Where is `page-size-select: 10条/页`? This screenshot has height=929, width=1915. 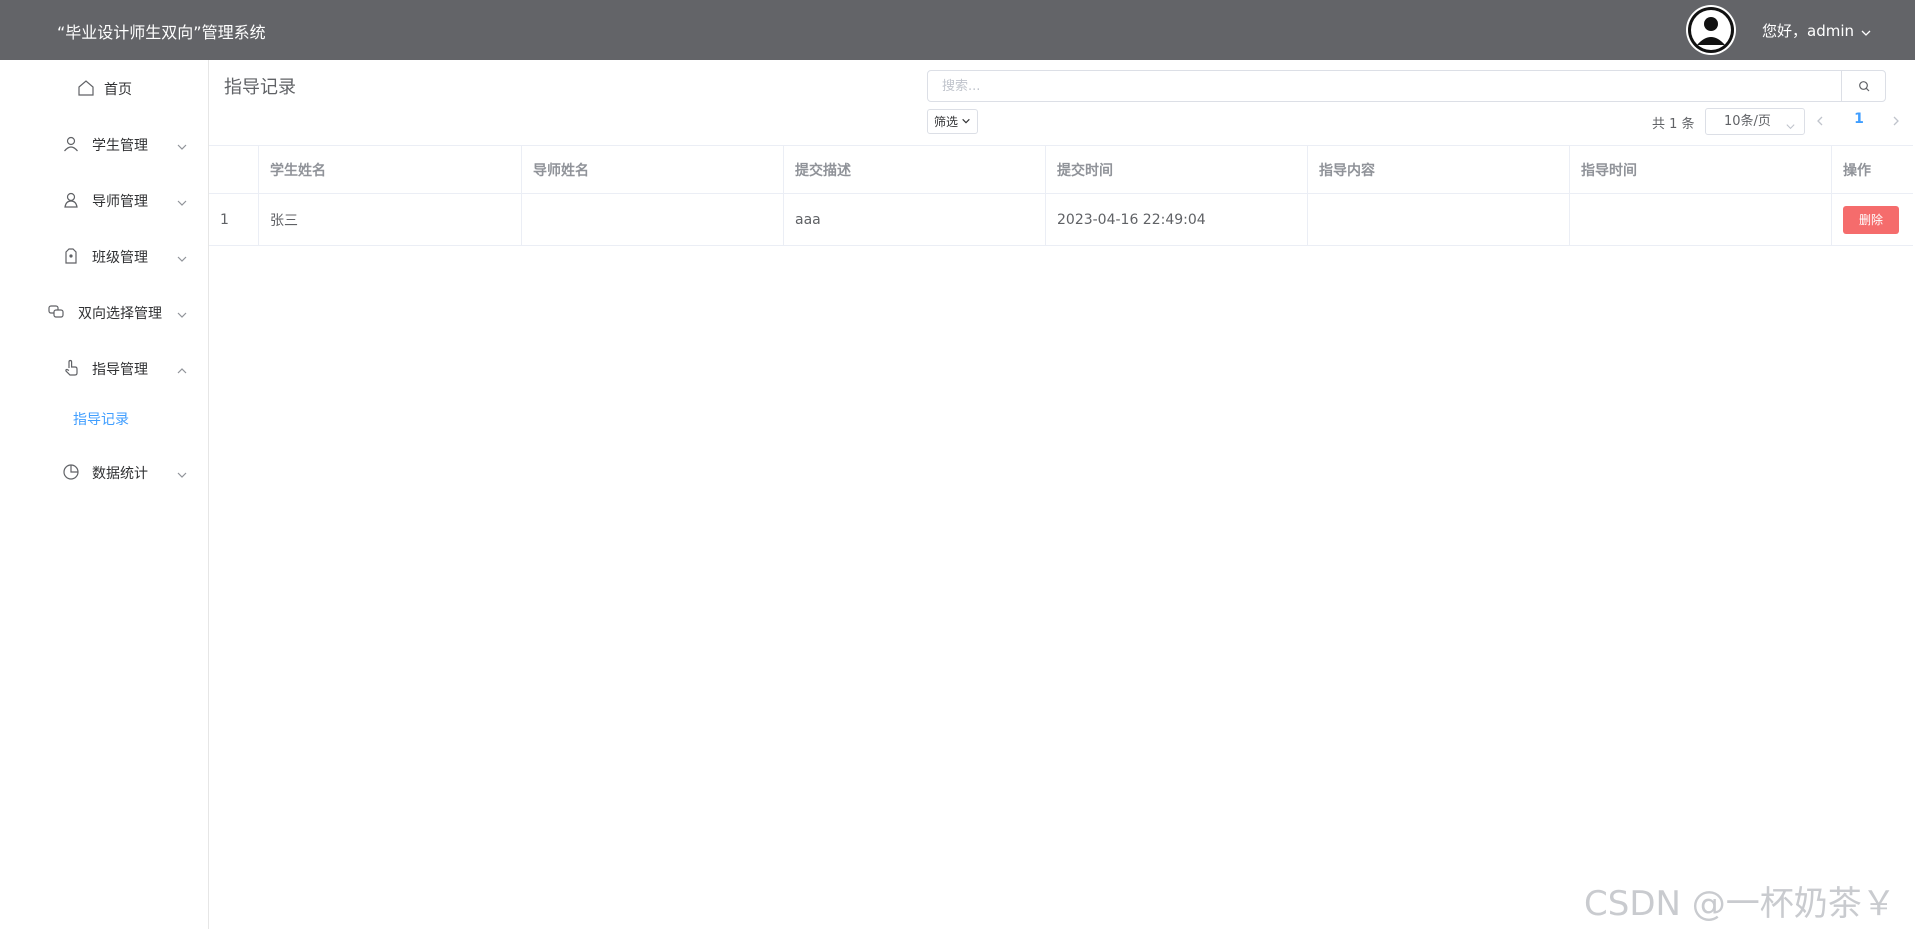 page-size-select: 10条/页 is located at coordinates (1755, 121).